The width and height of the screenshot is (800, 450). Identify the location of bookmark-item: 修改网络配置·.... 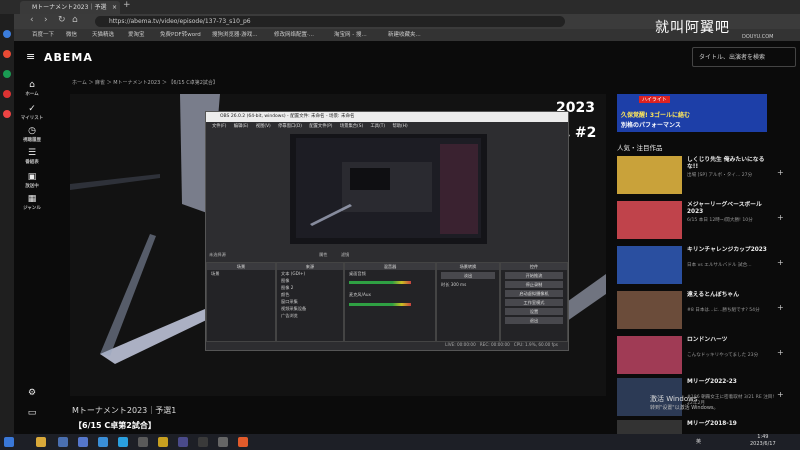
(294, 35).